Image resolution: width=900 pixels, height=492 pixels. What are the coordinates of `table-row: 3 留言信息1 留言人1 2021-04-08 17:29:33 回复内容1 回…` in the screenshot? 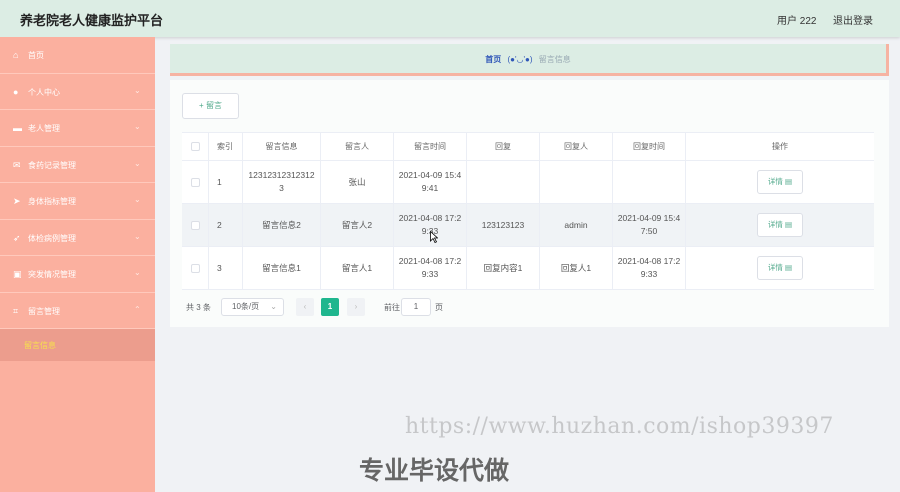 It's located at (528, 268).